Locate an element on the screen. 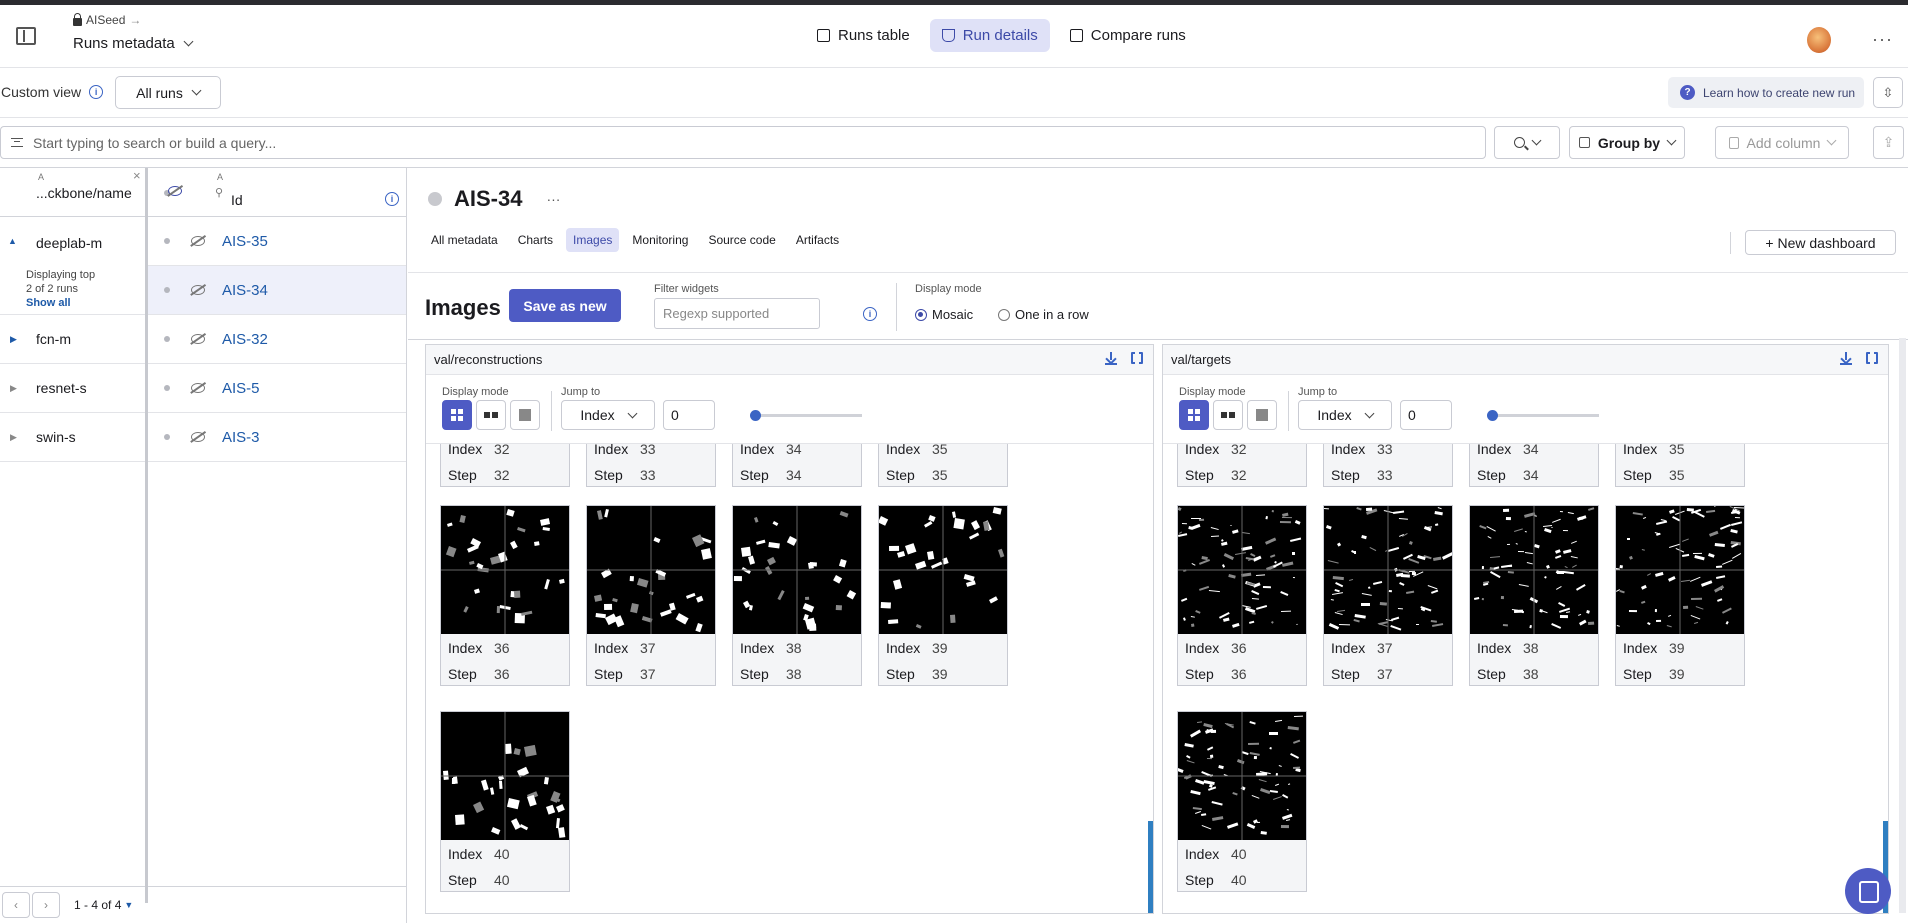  column-resize-handle is located at coordinates (146, 535).